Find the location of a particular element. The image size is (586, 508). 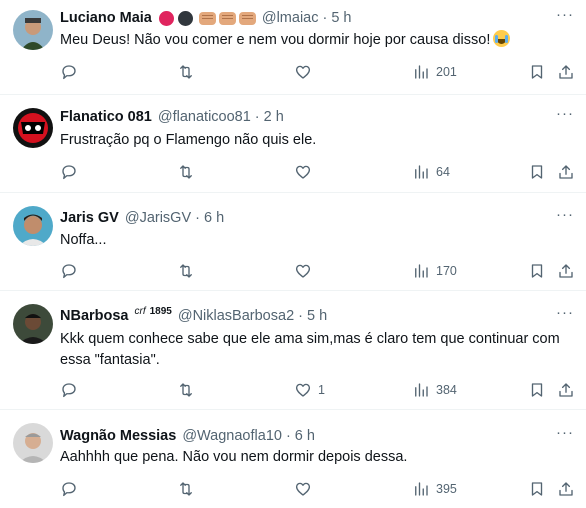

black-circle-emoji is located at coordinates (185, 18).